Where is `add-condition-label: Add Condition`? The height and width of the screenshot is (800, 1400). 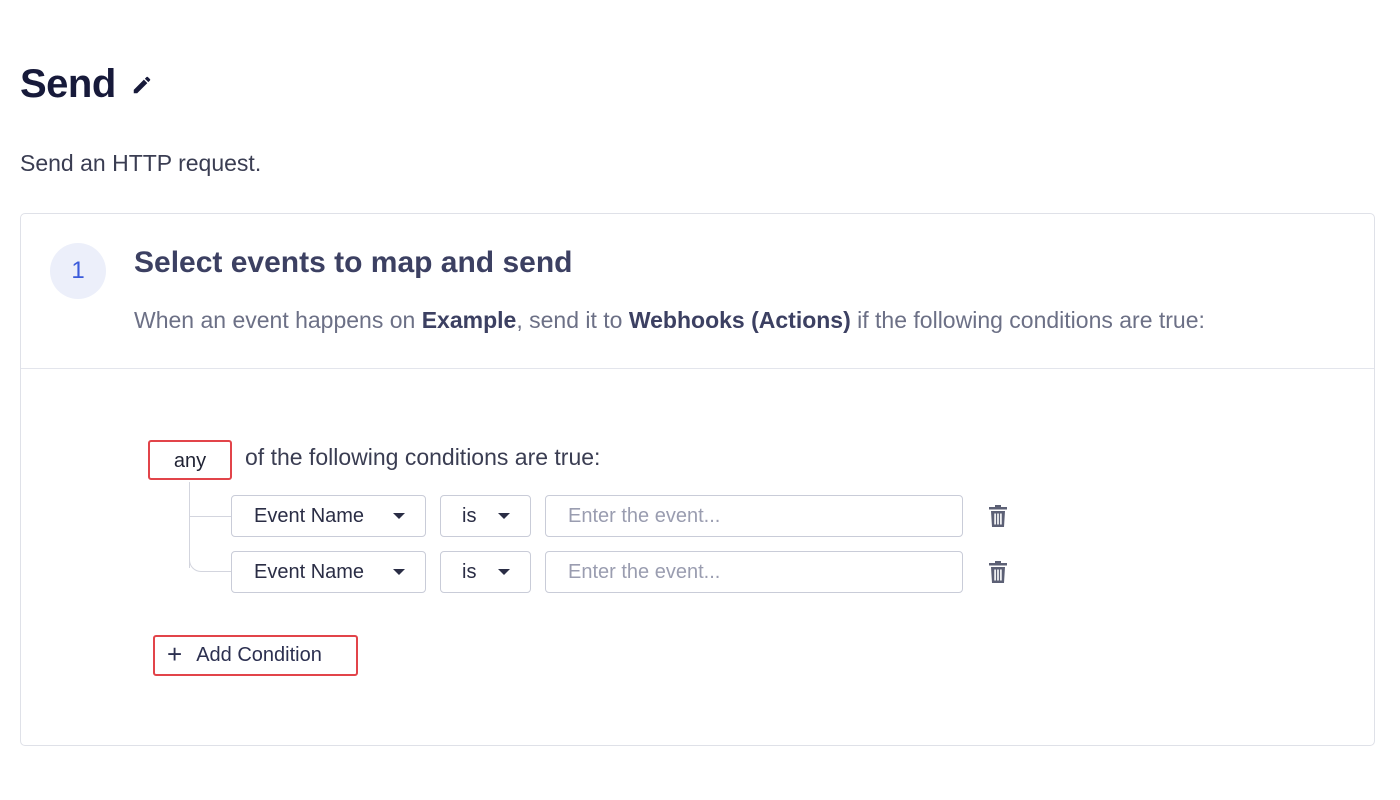 add-condition-label: Add Condition is located at coordinates (259, 655).